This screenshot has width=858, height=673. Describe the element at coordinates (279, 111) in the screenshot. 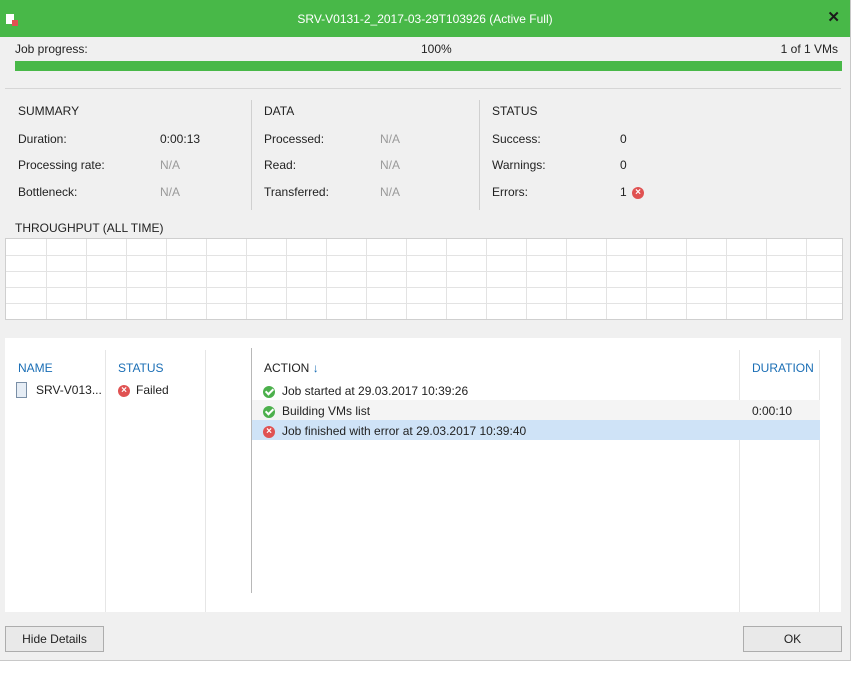

I see `data-header: DATA` at that location.